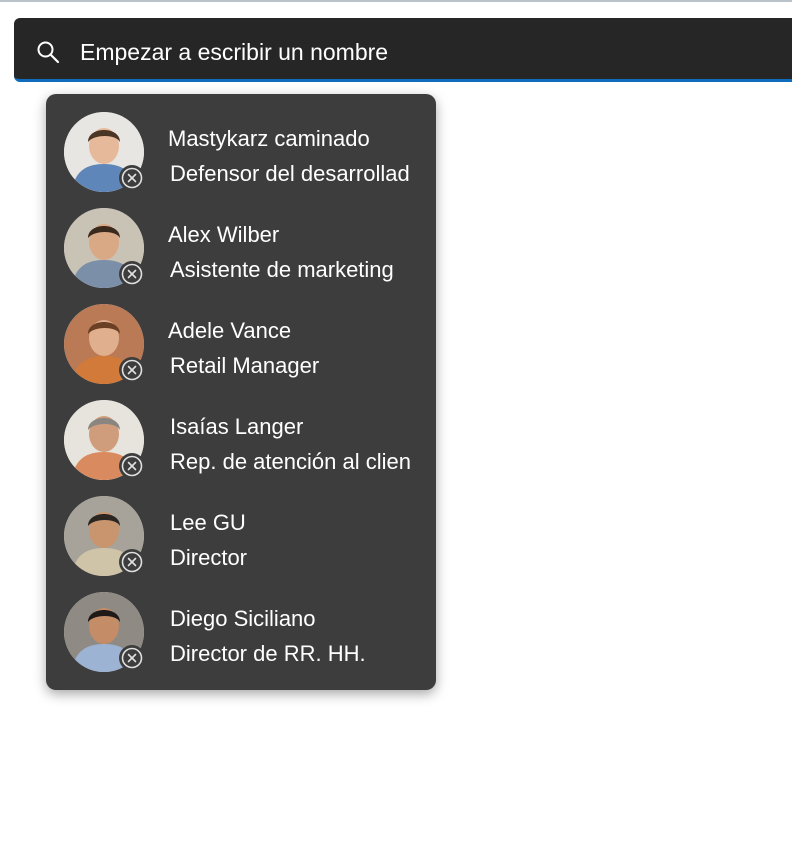 Image resolution: width=792 pixels, height=852 pixels. What do you see at coordinates (224, 234) in the screenshot?
I see `person-name: Alex Wilber` at bounding box center [224, 234].